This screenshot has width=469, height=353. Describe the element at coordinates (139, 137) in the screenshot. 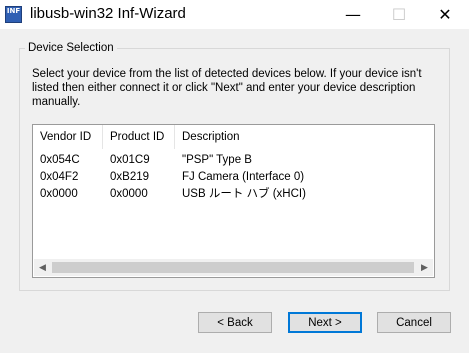

I see `column-header-product-id: Product ID` at that location.